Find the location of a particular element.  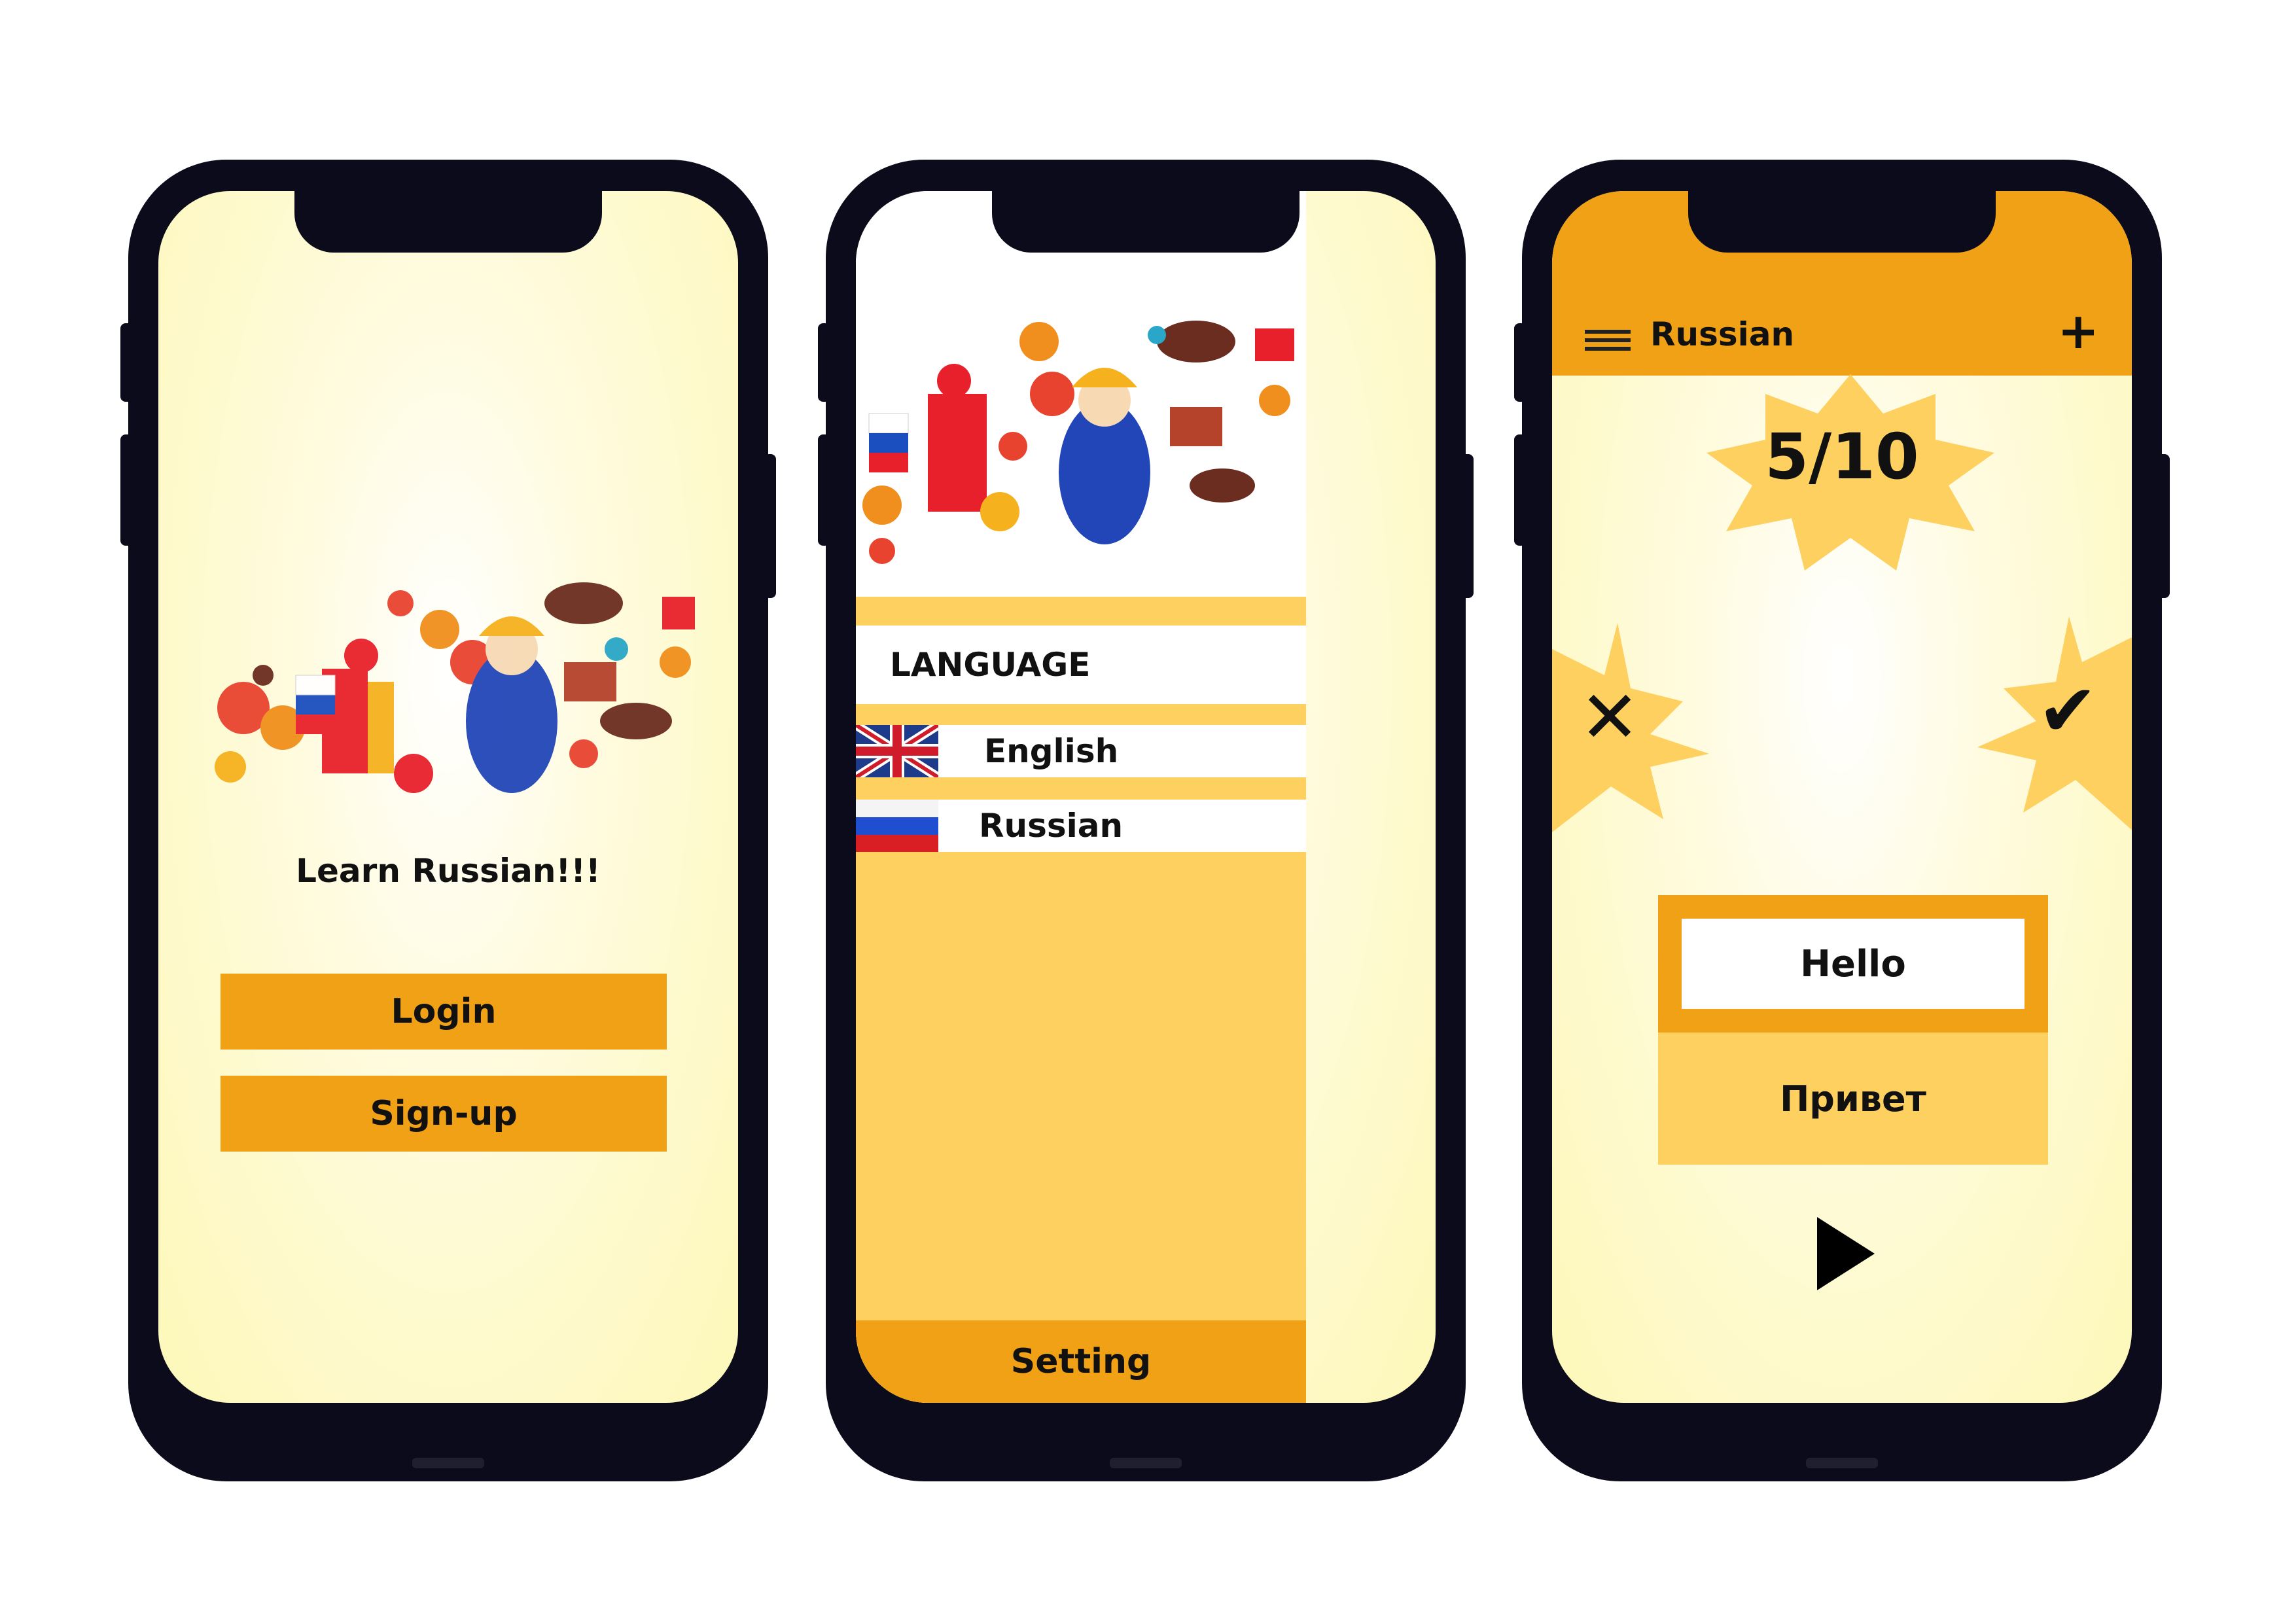

setting-button: Setting is located at coordinates (1081, 1361).